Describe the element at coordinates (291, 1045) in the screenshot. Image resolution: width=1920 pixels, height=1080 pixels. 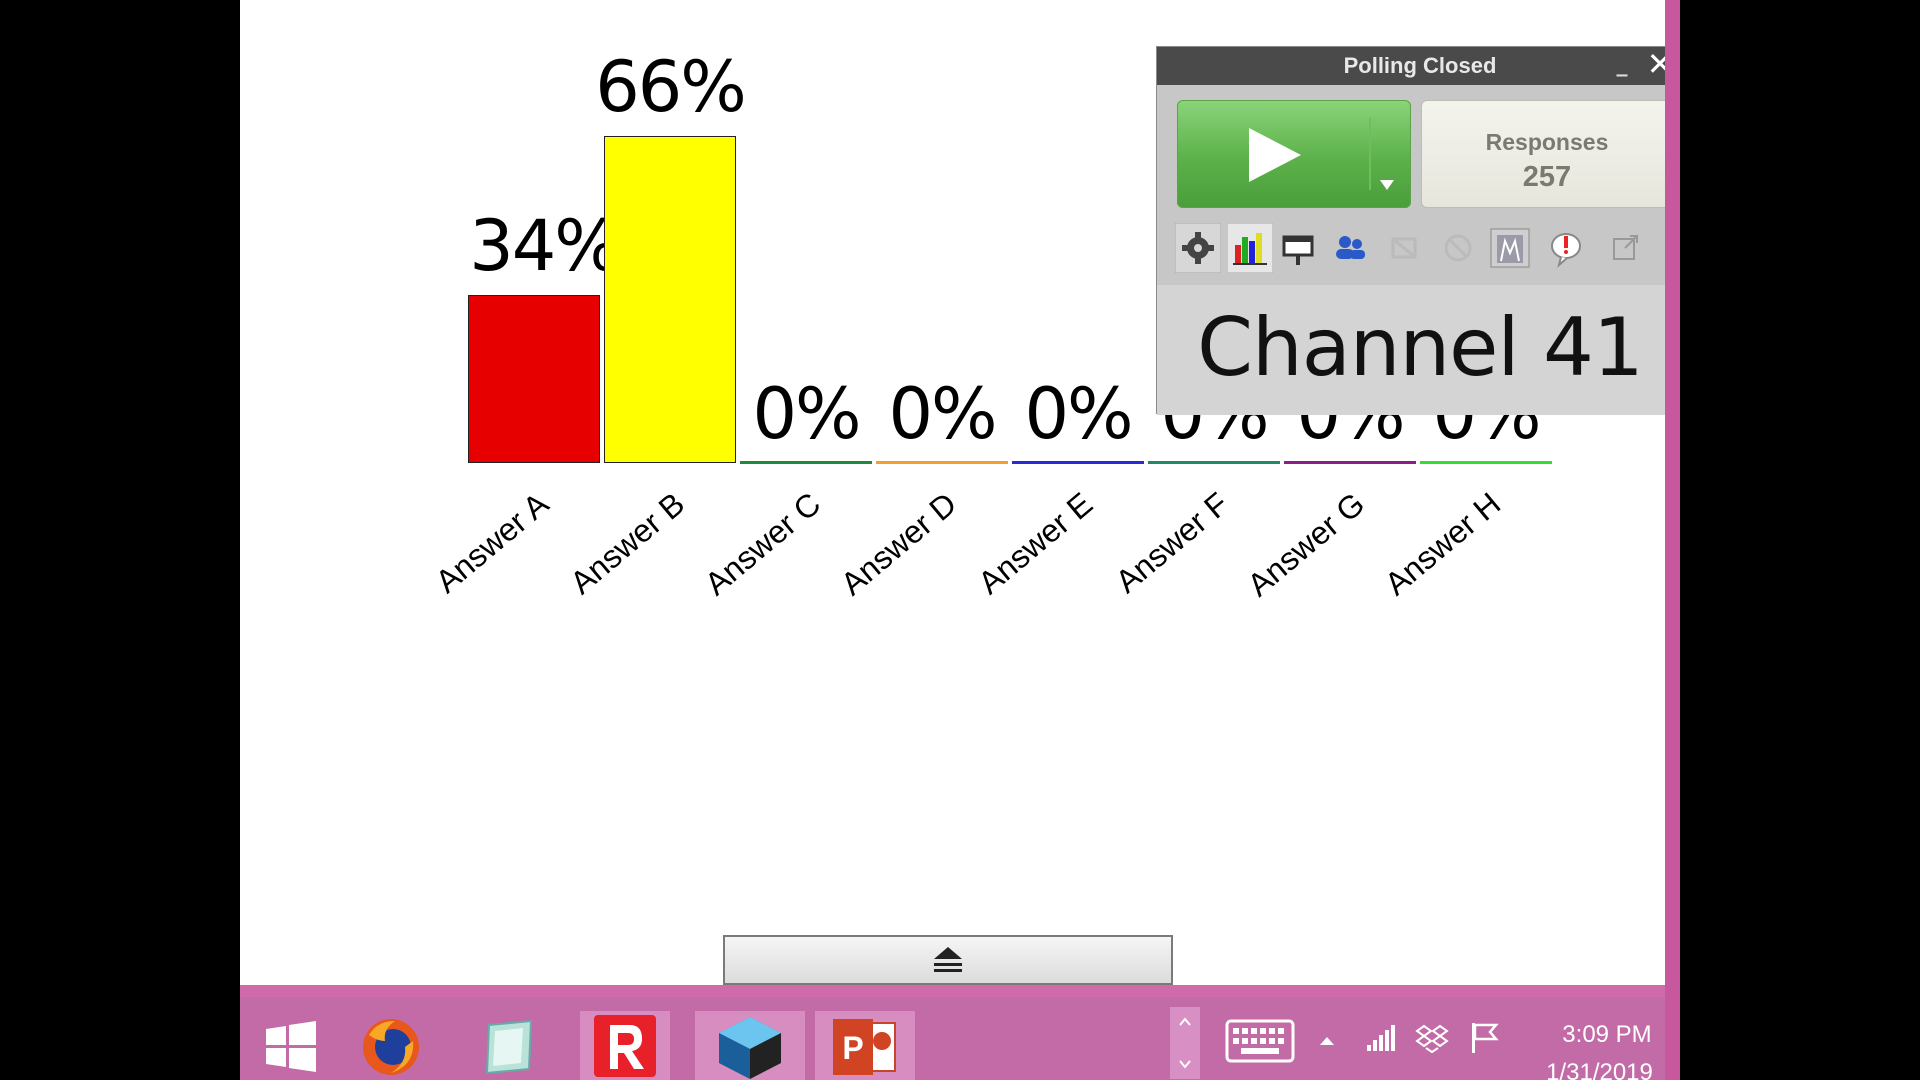
I see `windows-start-icon` at that location.